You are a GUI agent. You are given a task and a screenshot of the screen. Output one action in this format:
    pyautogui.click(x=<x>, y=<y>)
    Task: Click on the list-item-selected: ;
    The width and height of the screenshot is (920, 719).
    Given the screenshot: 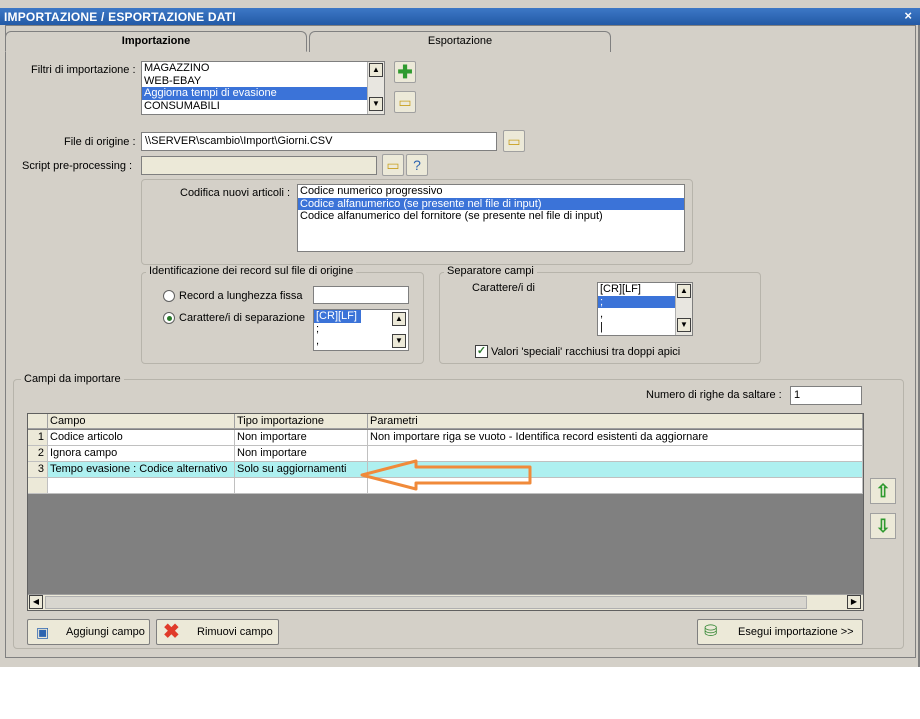 What is the action you would take?
    pyautogui.click(x=637, y=301)
    